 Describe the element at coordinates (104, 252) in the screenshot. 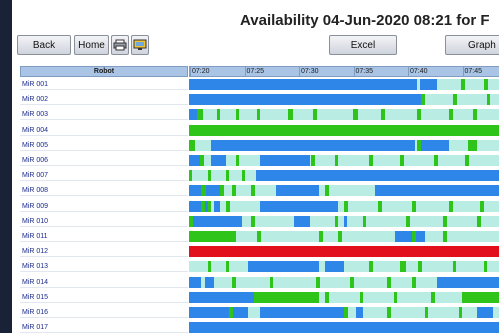

I see `robot-name: MiR 012` at that location.